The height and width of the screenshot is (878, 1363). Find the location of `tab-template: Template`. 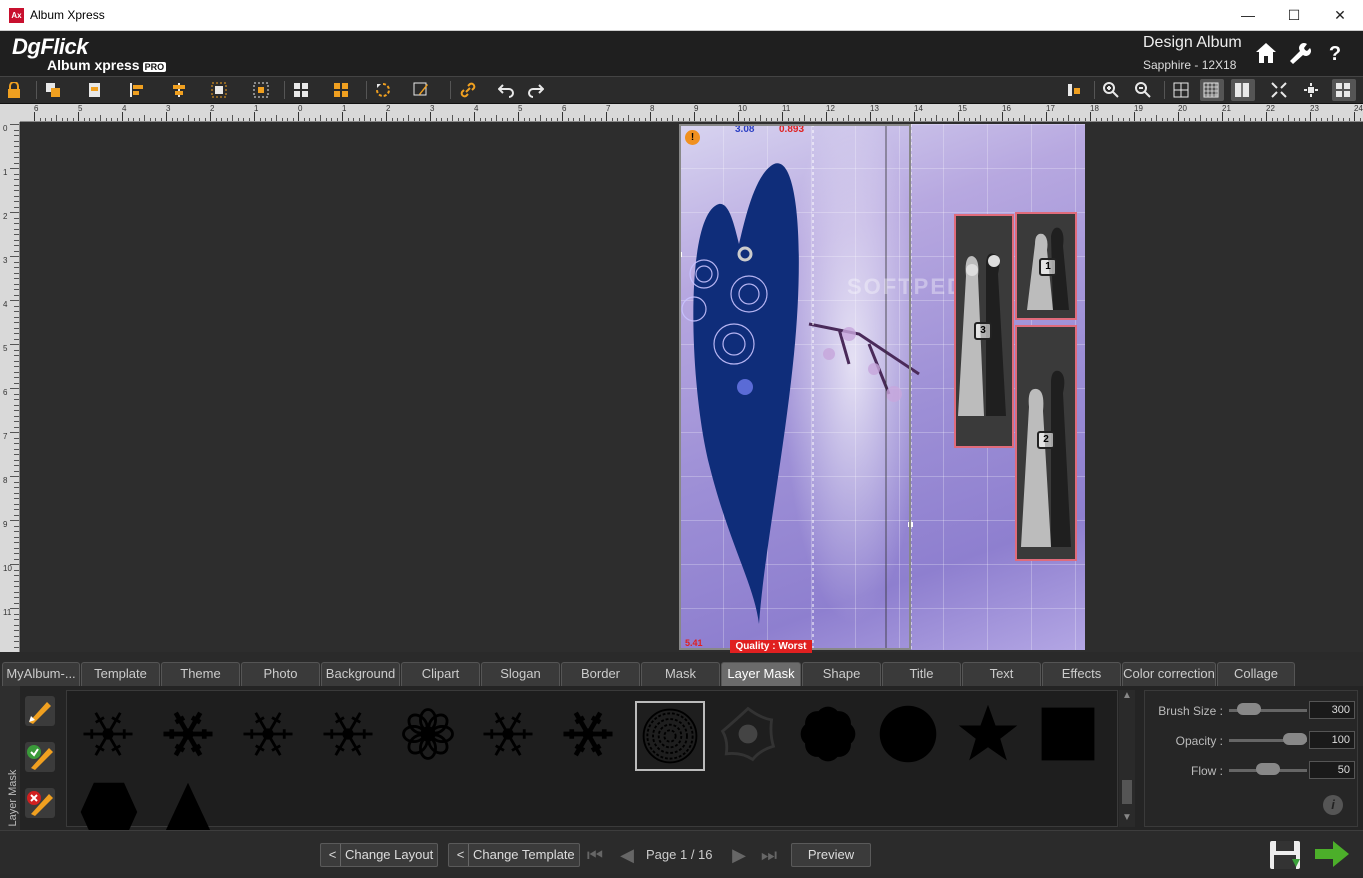

tab-template: Template is located at coordinates (120, 674).